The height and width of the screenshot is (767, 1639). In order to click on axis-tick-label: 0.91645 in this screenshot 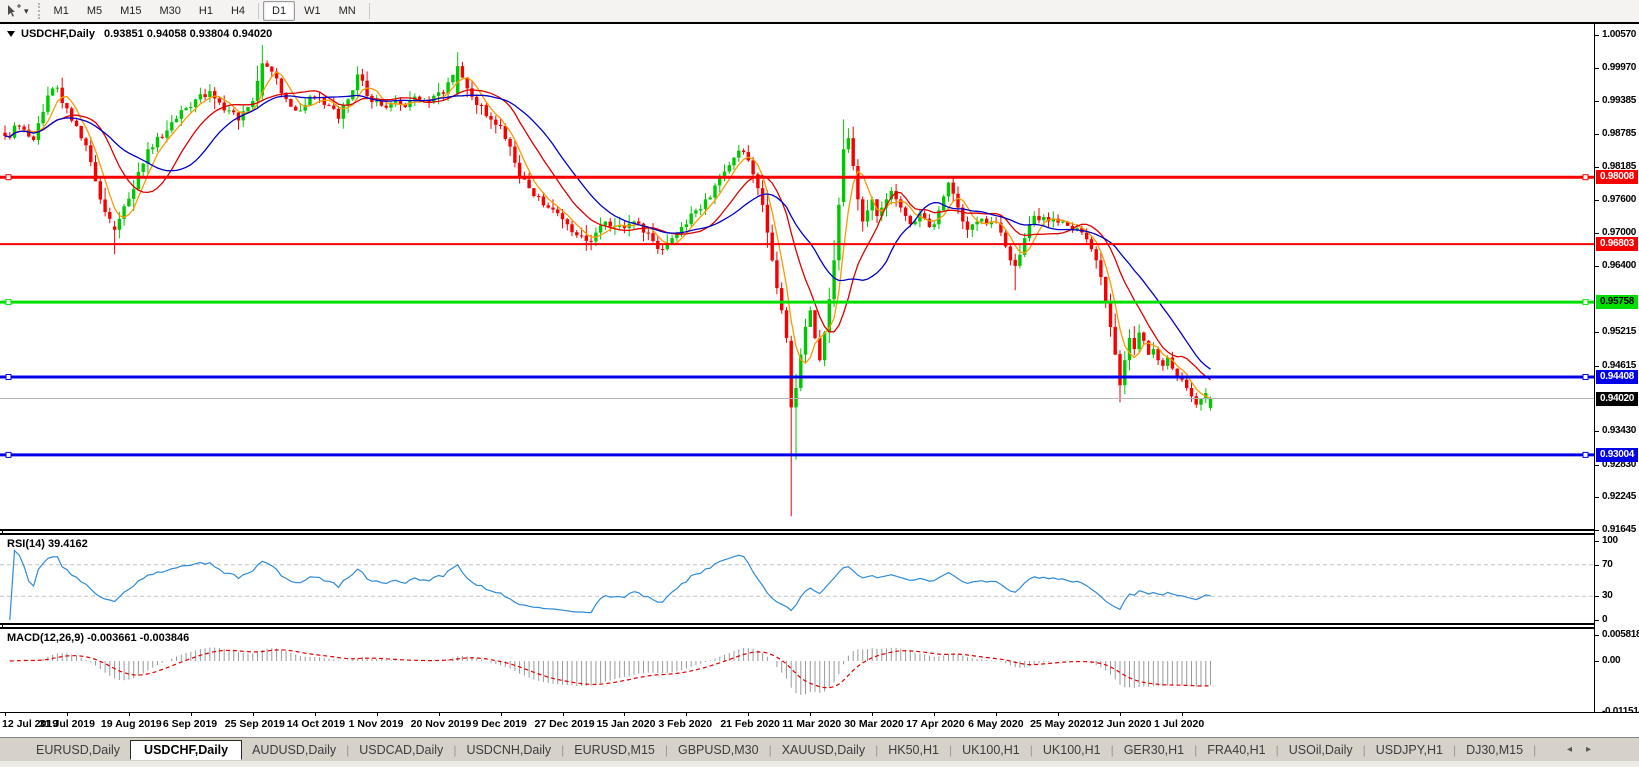, I will do `click(1619, 530)`.